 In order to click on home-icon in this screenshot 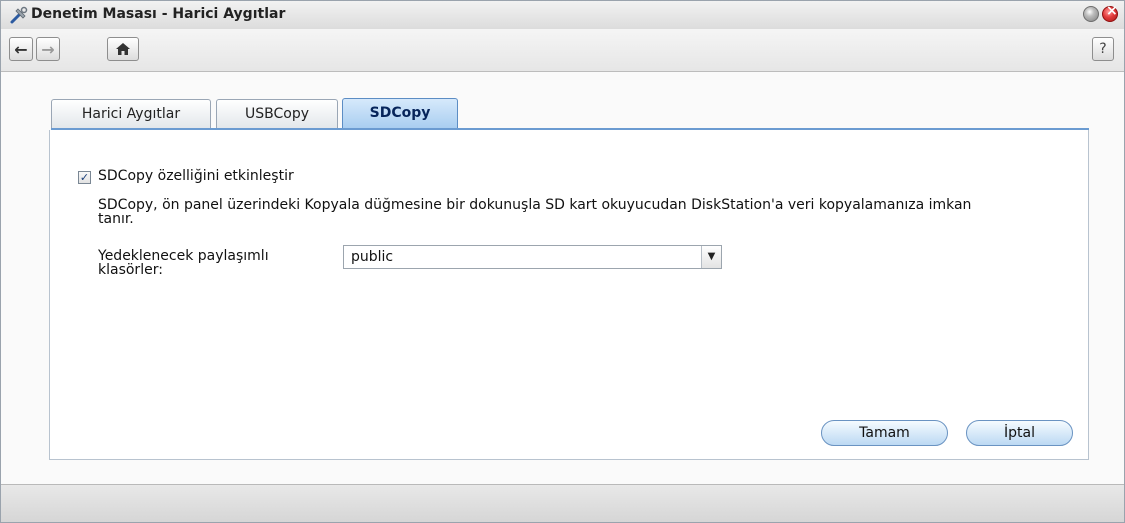, I will do `click(123, 49)`.